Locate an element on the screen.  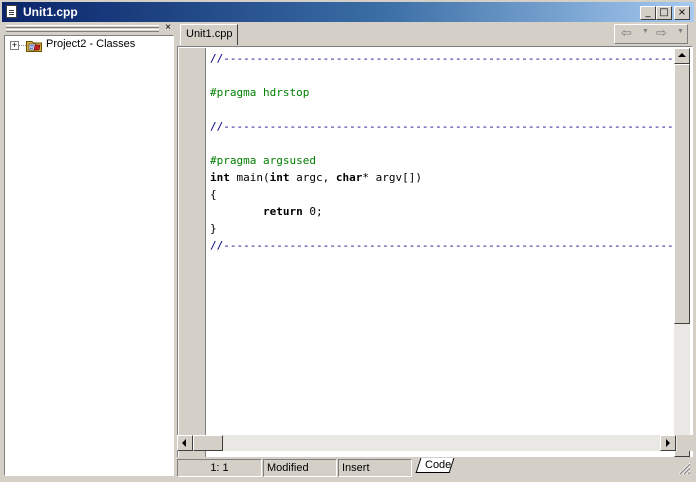
title-bar: Unit1.cpp _ □ × is located at coordinates (348, 12).